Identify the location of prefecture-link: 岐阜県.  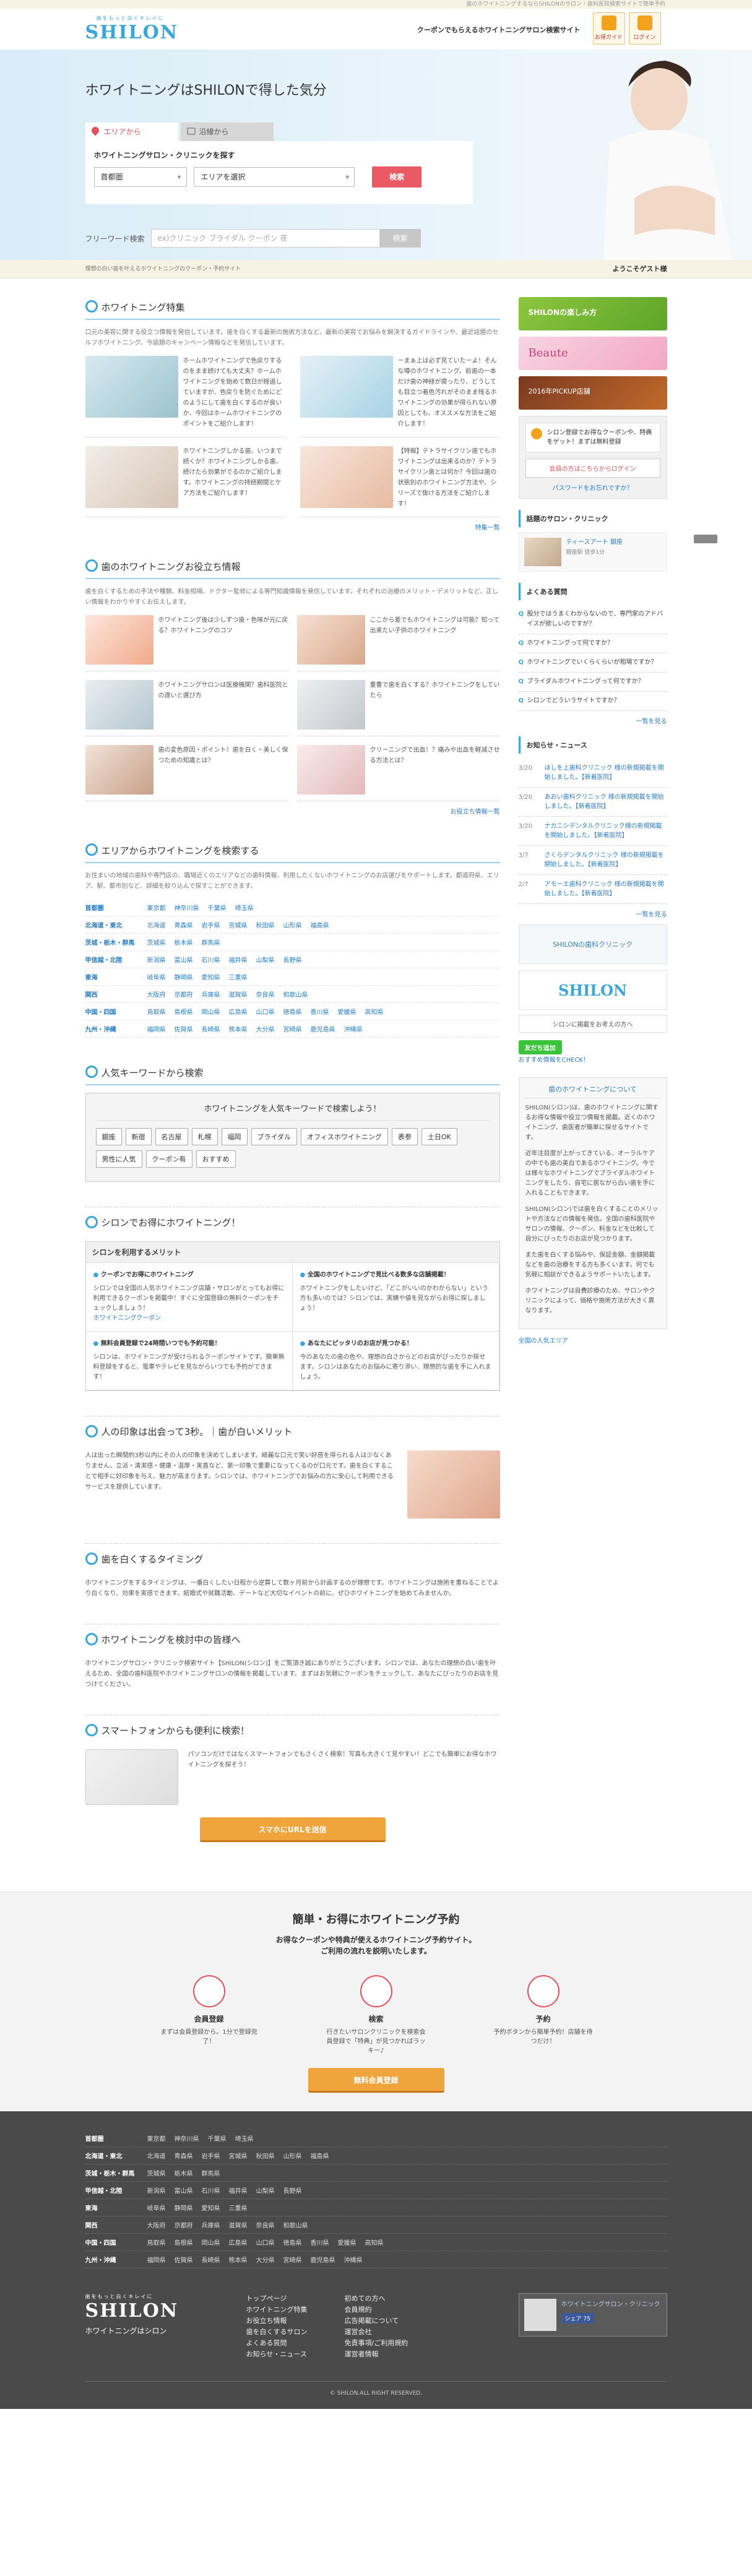
(156, 976).